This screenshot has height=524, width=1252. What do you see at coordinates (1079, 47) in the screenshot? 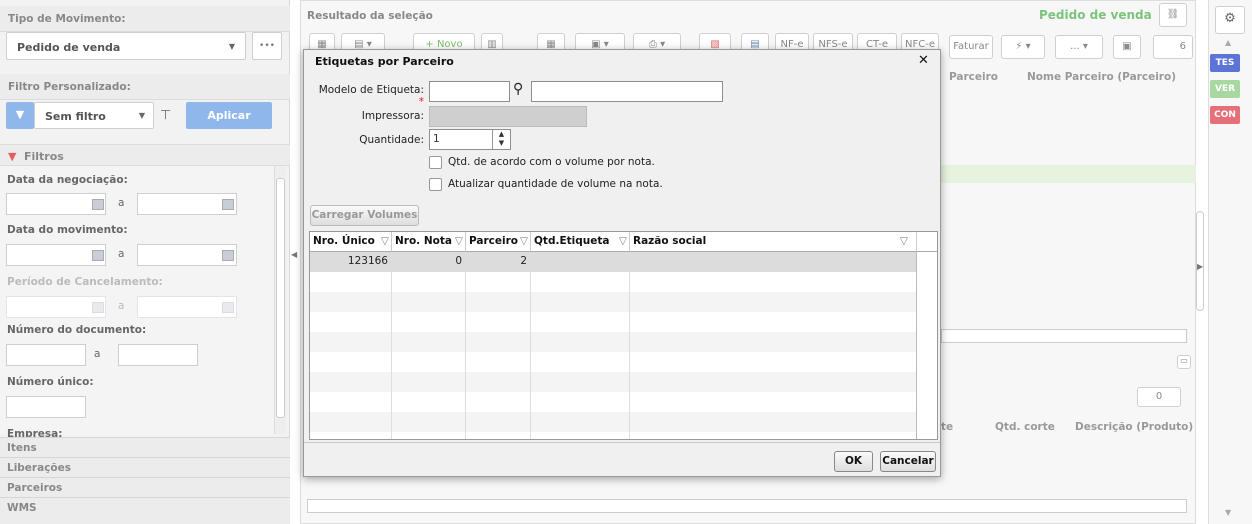
I see `more-actions-button: ... ▾` at bounding box center [1079, 47].